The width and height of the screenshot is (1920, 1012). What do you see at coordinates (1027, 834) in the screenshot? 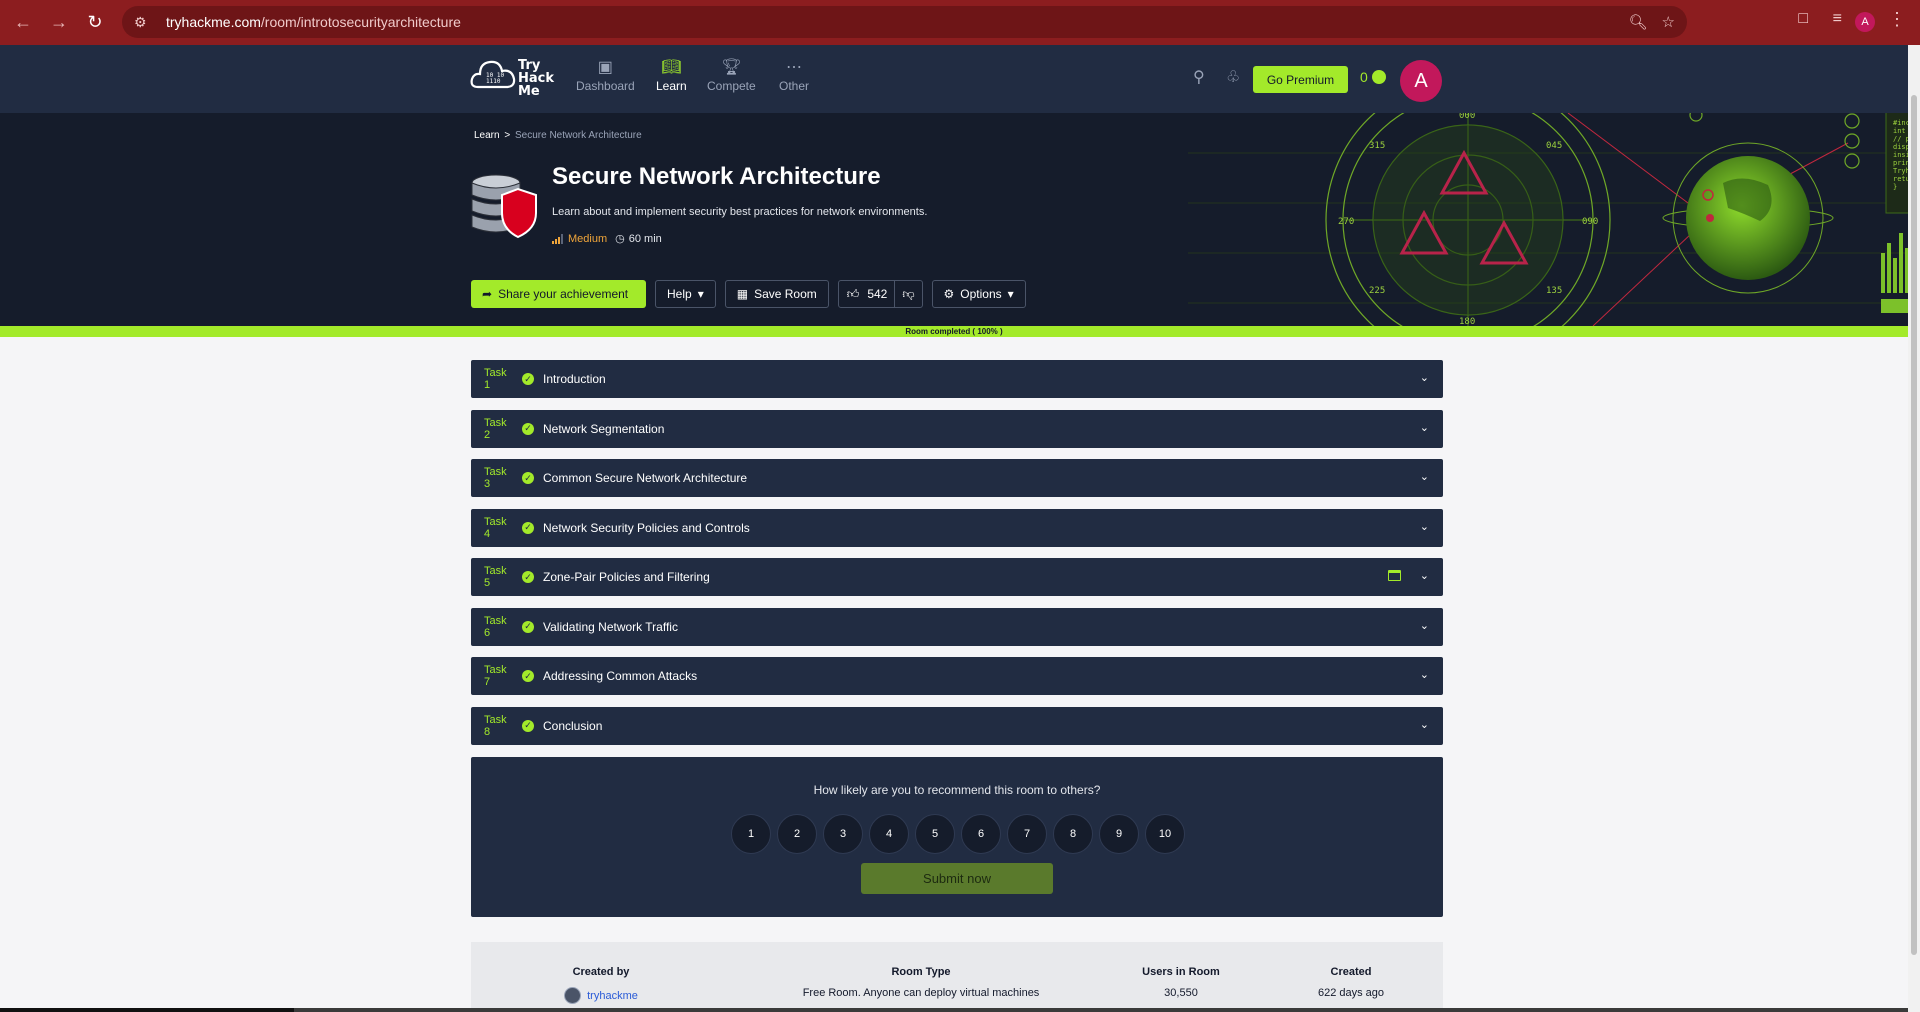
I see `rating-option: 7` at bounding box center [1027, 834].